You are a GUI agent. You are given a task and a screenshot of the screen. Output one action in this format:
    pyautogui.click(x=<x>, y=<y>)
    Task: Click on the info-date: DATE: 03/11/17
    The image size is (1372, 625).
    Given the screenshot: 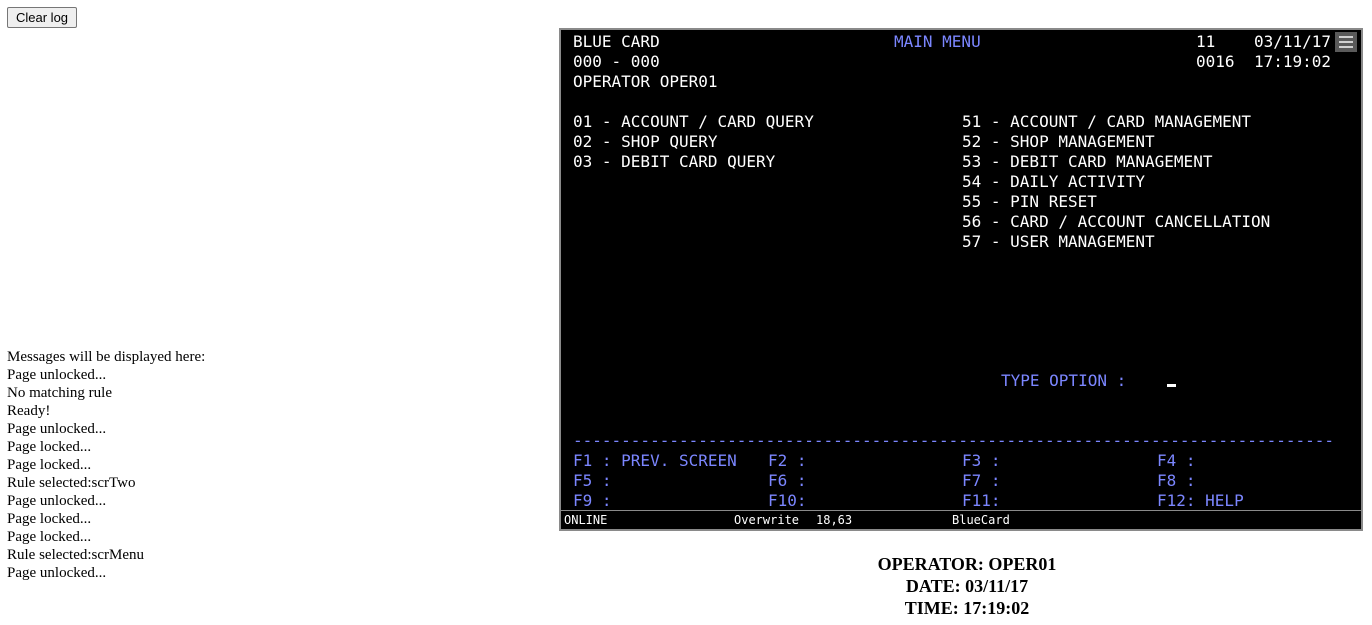 What is the action you would take?
    pyautogui.click(x=967, y=586)
    